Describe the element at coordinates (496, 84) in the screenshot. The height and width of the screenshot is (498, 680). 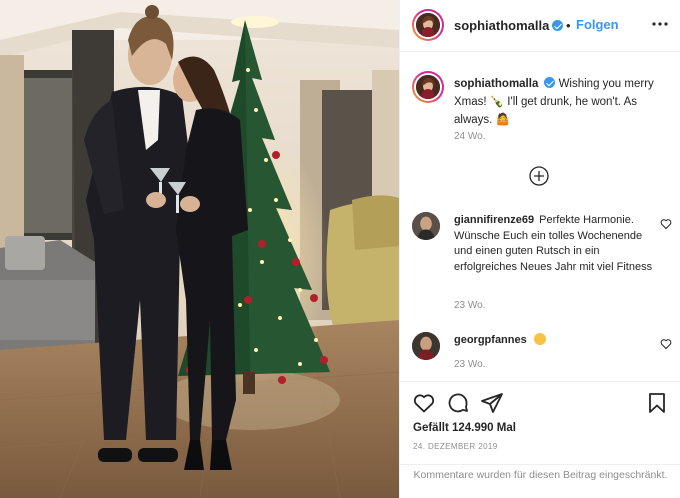
I see `caption-username: sophiathomalla` at that location.